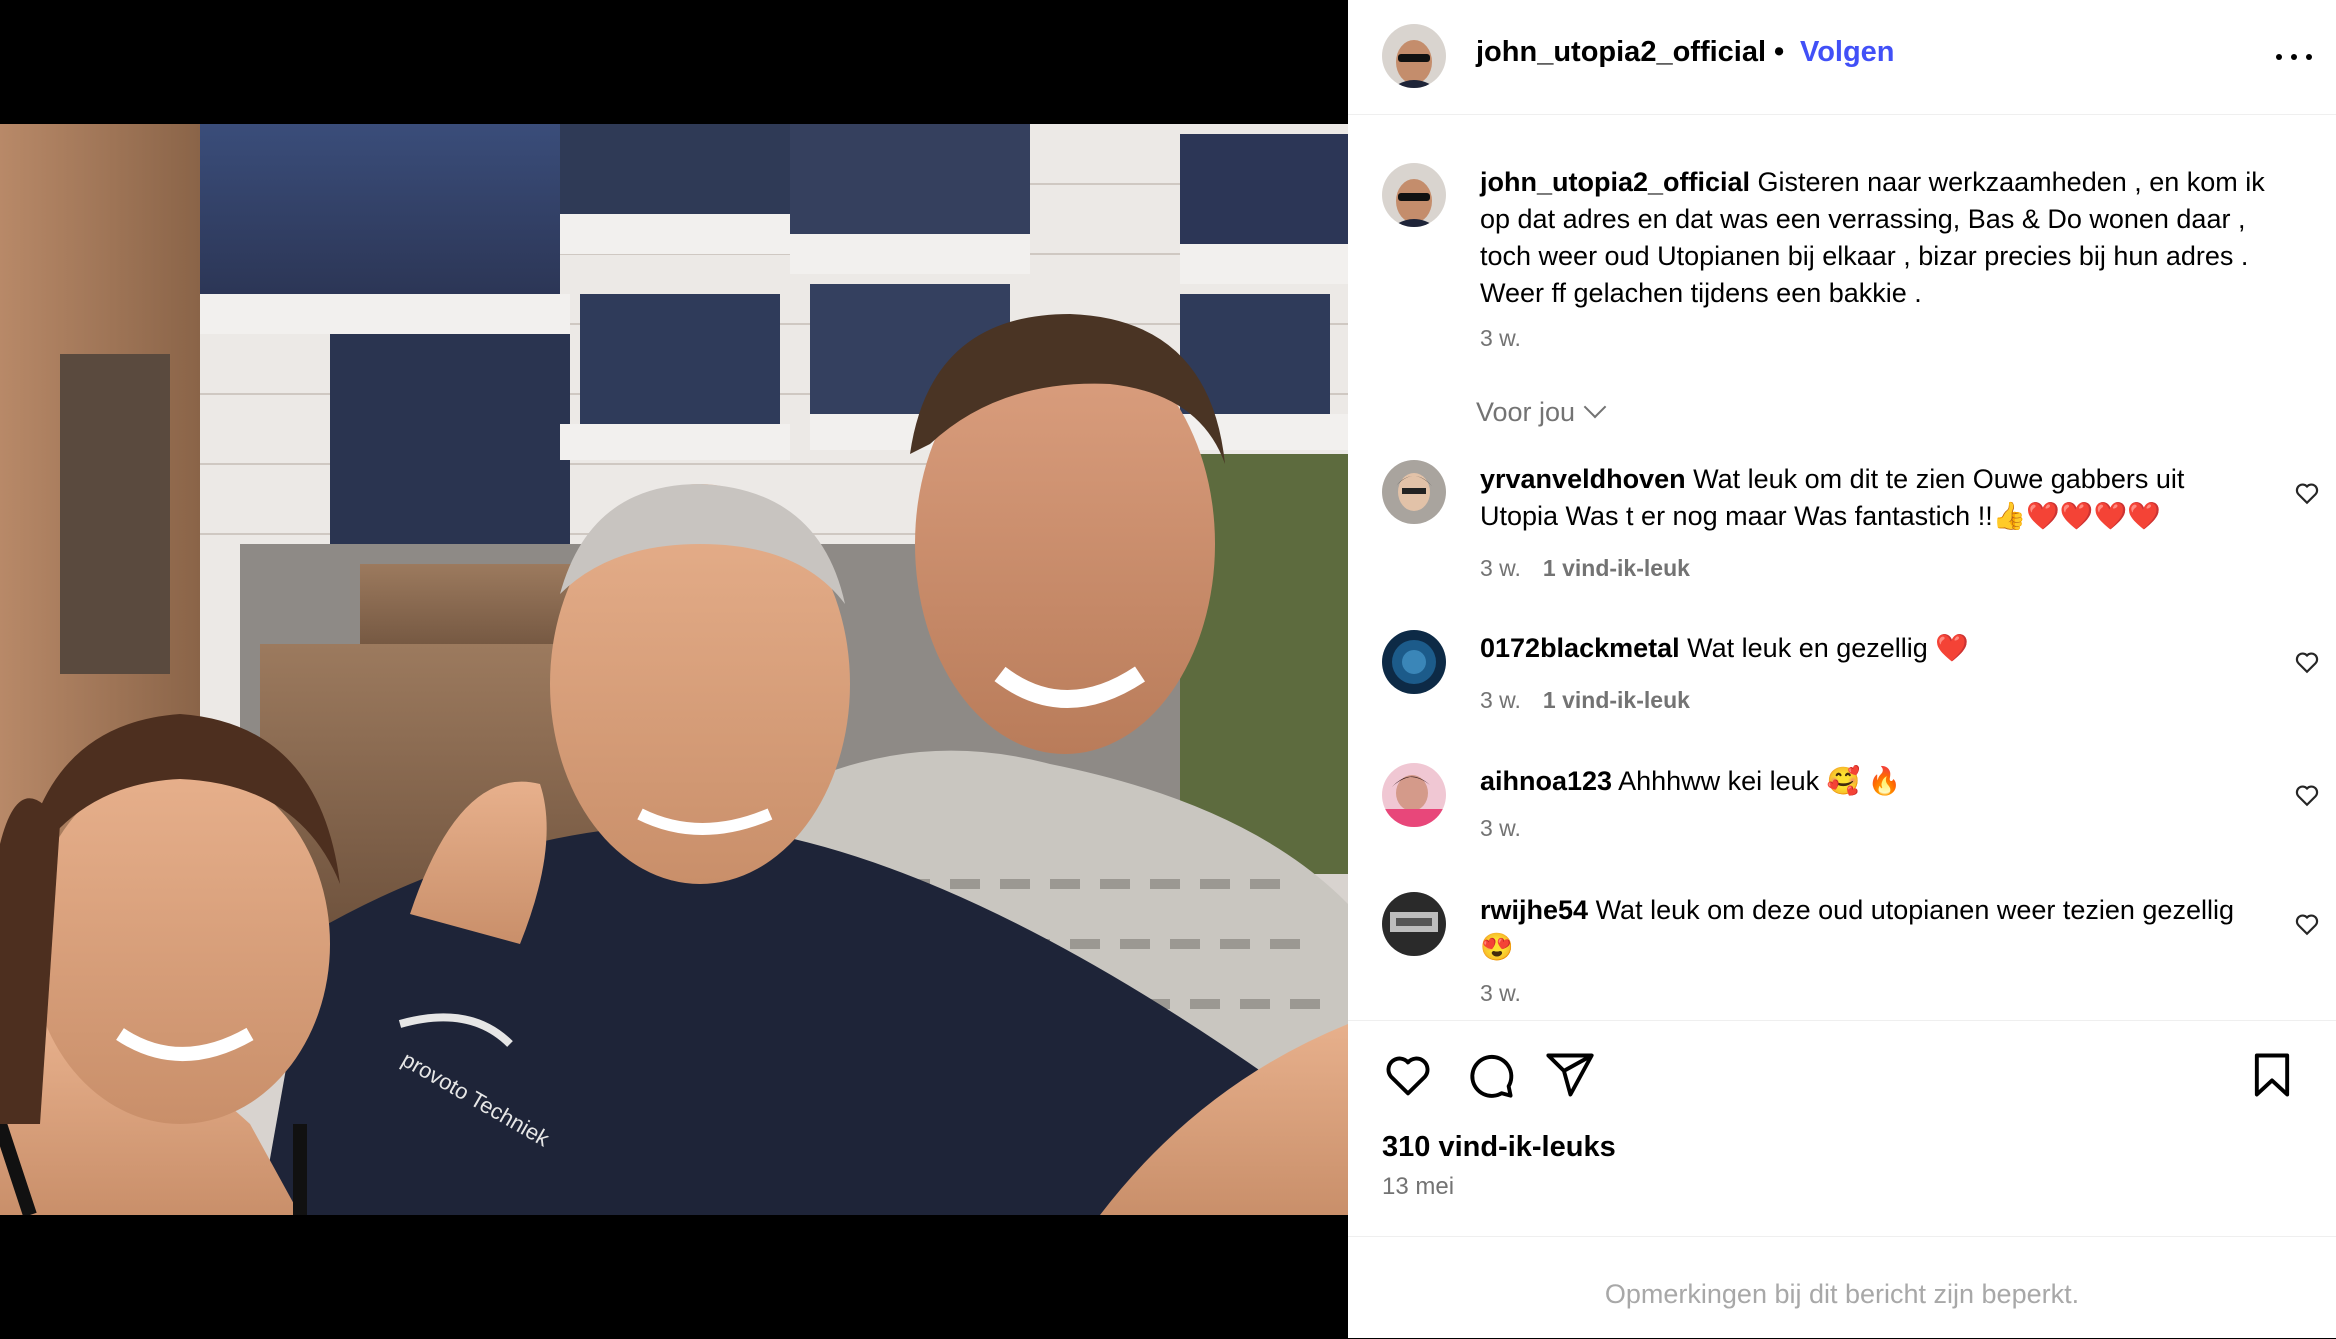  Describe the element at coordinates (1595, 407) in the screenshot. I see `chevron-down-icon` at that location.